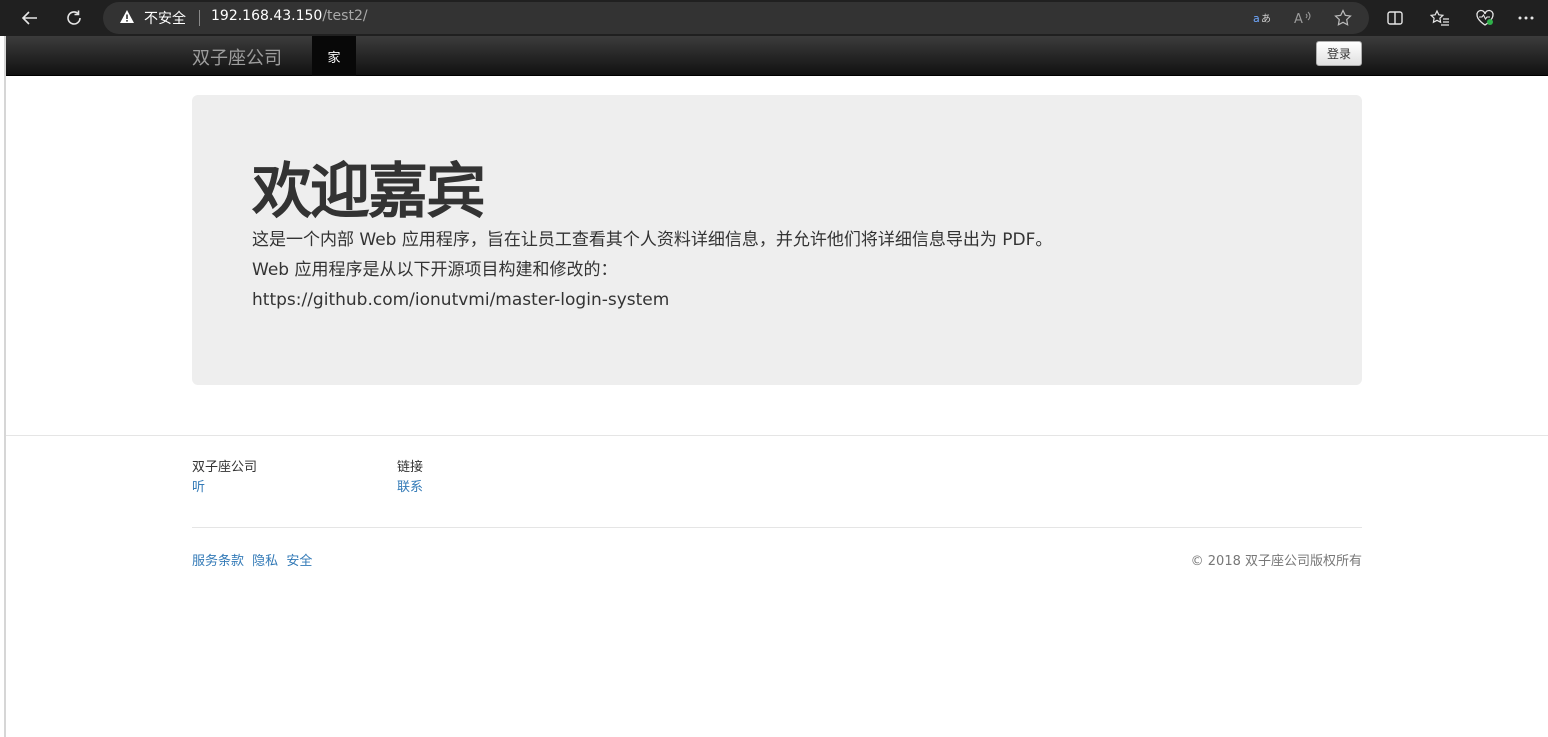 Image resolution: width=1548 pixels, height=737 pixels. What do you see at coordinates (199, 18) in the screenshot?
I see `divider` at bounding box center [199, 18].